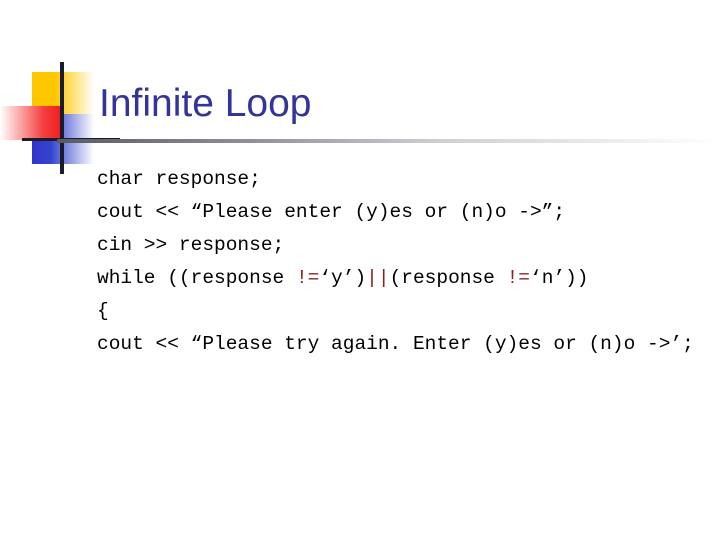  What do you see at coordinates (393, 245) in the screenshot?
I see `code-line: cin >> response;` at bounding box center [393, 245].